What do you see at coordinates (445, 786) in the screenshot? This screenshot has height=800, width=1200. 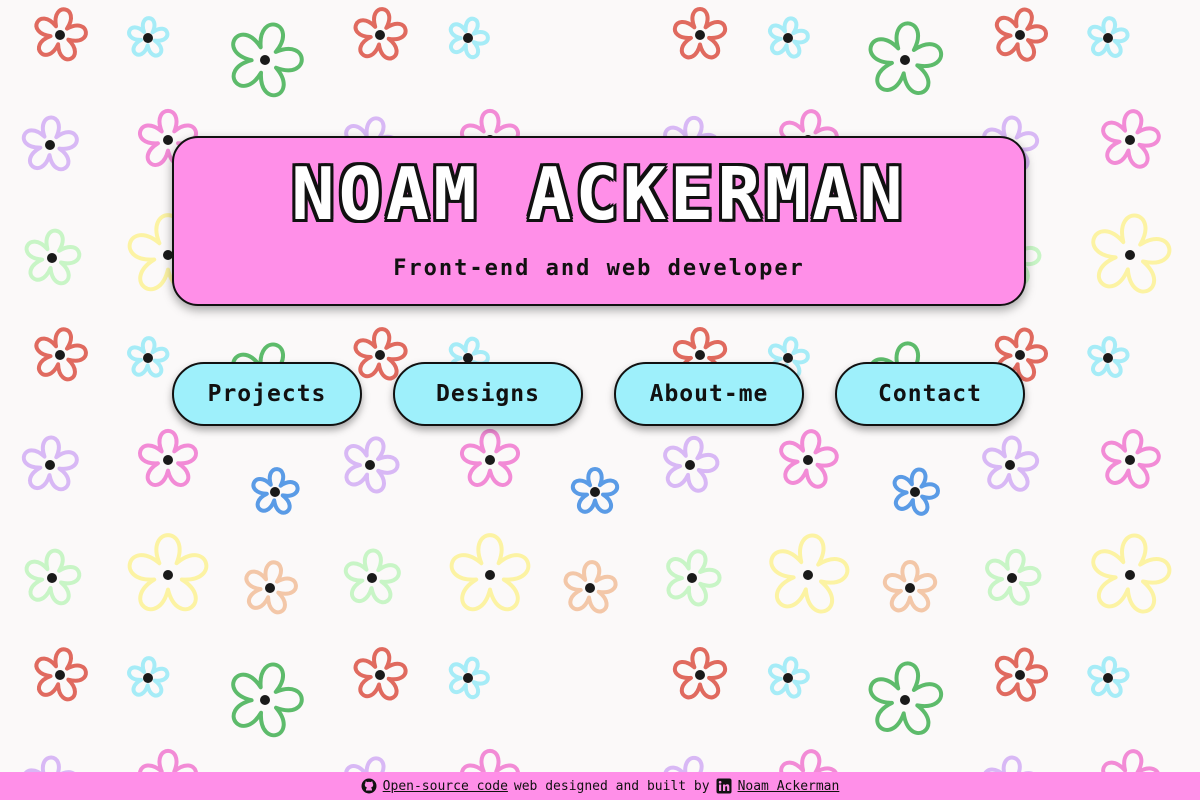 I see `open-source-code-link: Open-source code` at bounding box center [445, 786].